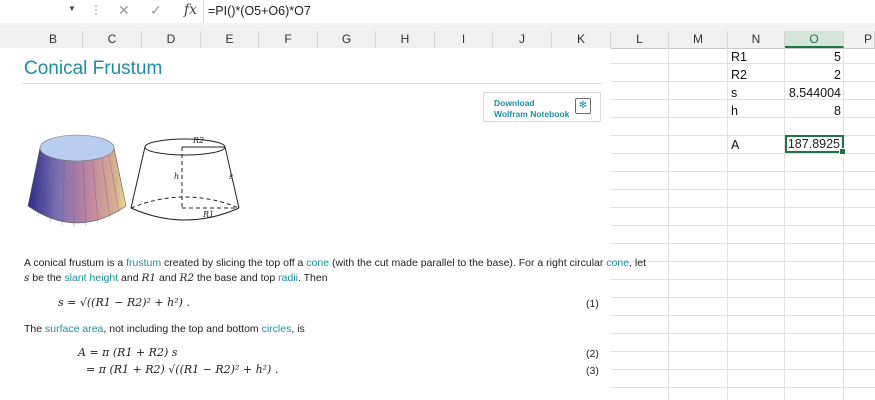 Image resolution: width=875 pixels, height=400 pixels. Describe the element at coordinates (739, 75) in the screenshot. I see `cell-n-r2: R2` at that location.